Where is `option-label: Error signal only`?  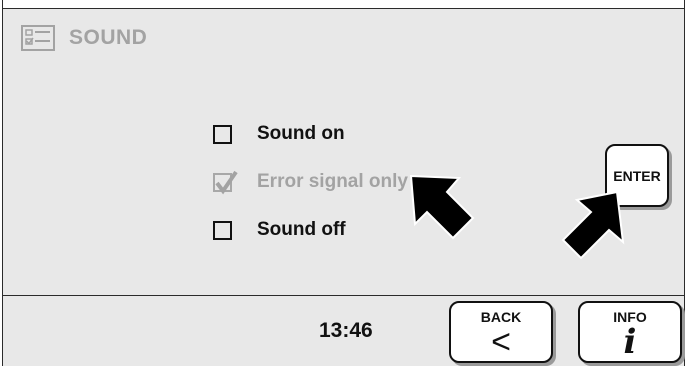 option-label: Error signal only is located at coordinates (332, 181).